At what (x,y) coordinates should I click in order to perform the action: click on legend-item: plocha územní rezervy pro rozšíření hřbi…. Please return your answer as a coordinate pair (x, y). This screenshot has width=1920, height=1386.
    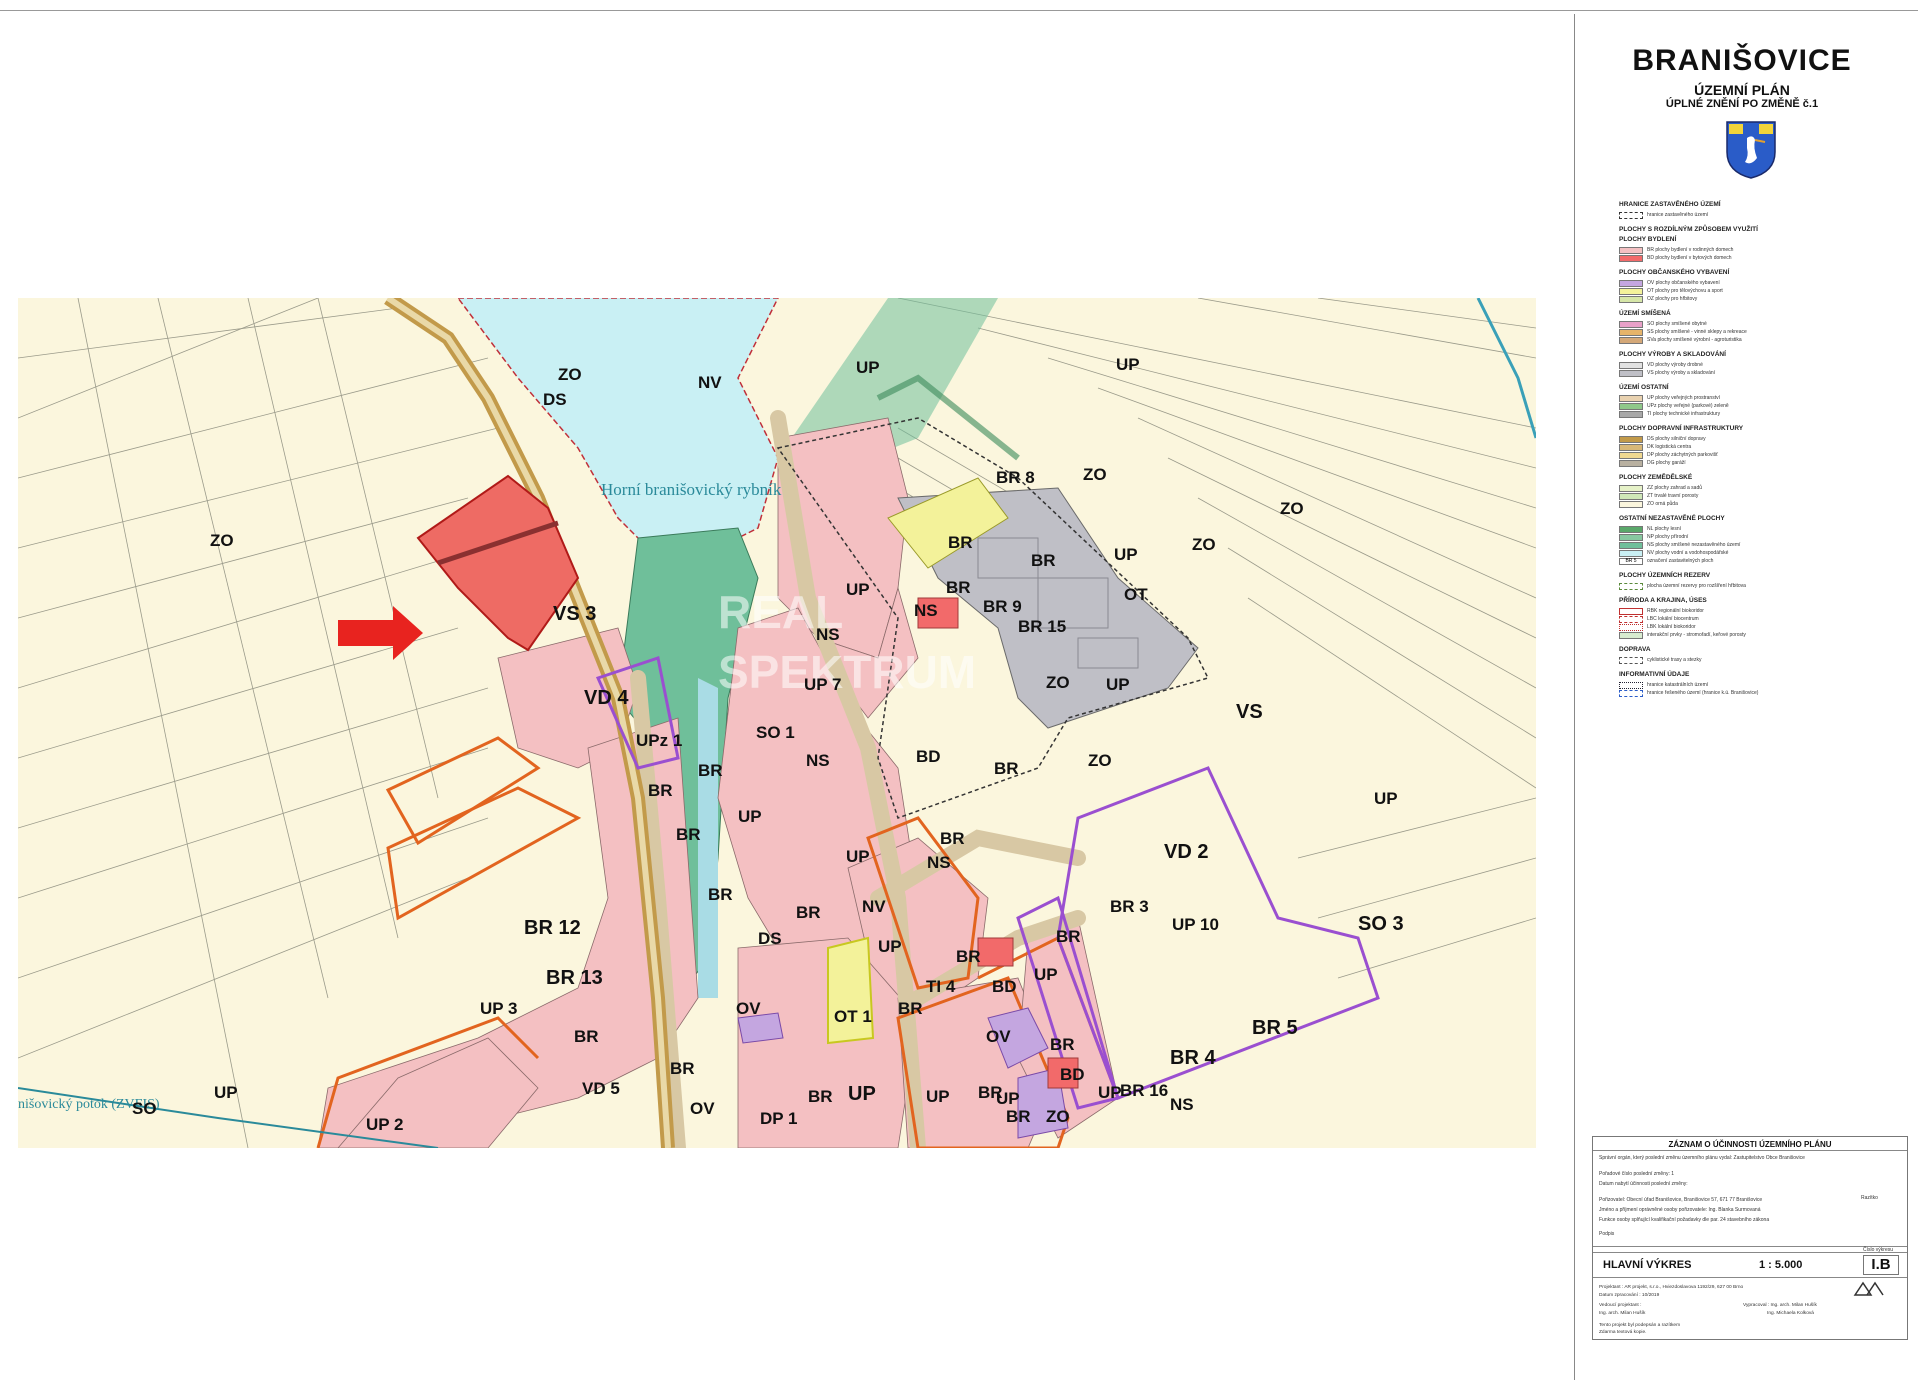
    Looking at the image, I should click on (1696, 586).